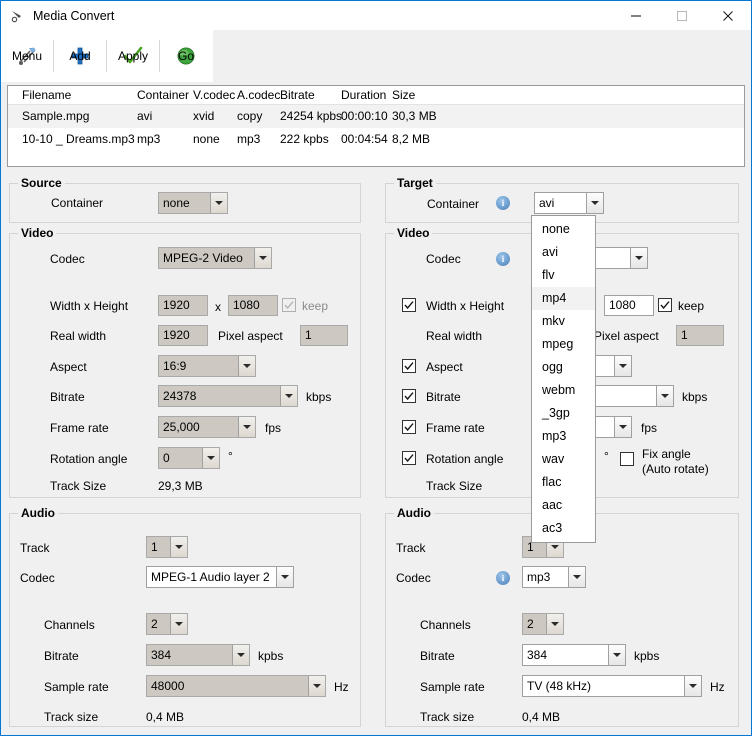  What do you see at coordinates (414, 513) in the screenshot?
I see `target-audio-group-title: Audio` at bounding box center [414, 513].